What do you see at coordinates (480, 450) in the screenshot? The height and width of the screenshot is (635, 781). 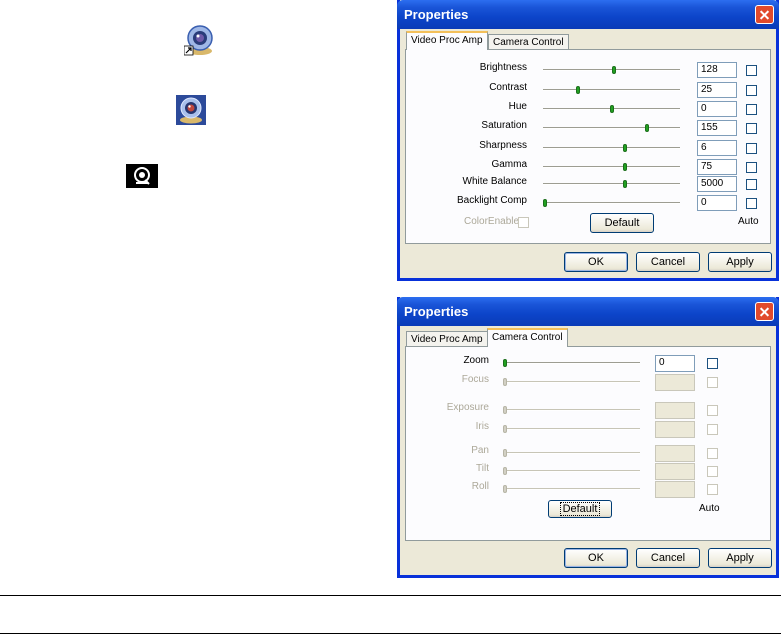 I see `slider-label: Pan` at bounding box center [480, 450].